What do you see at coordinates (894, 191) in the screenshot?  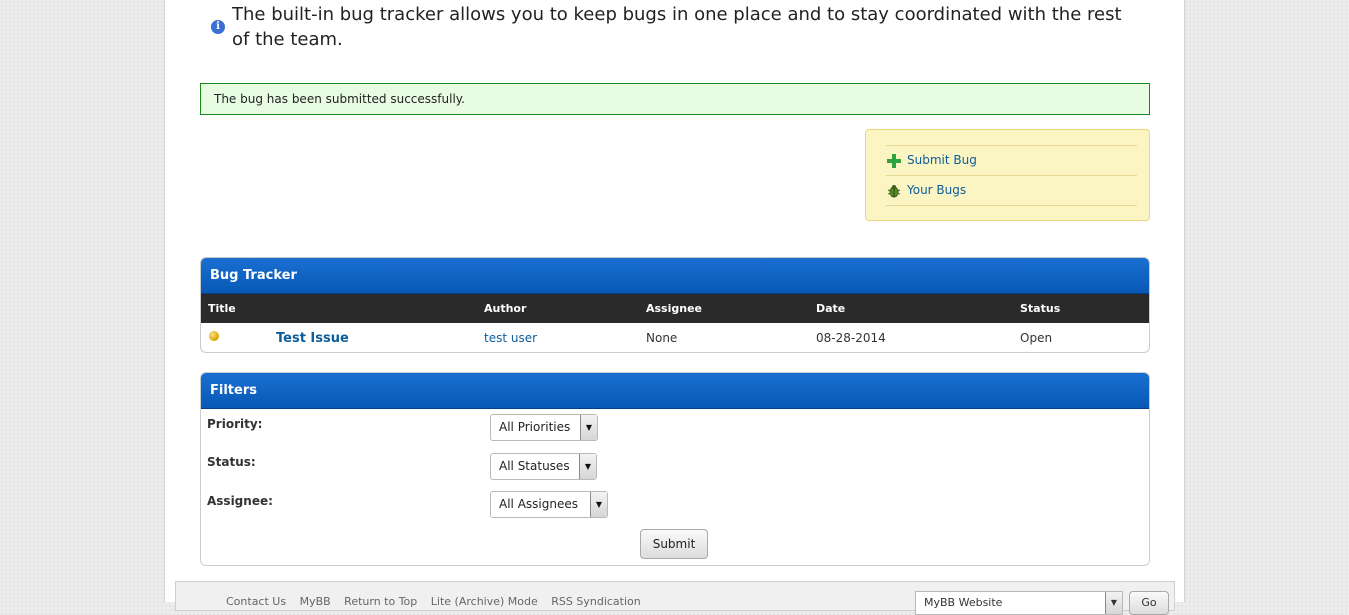 I see `bug-icon` at bounding box center [894, 191].